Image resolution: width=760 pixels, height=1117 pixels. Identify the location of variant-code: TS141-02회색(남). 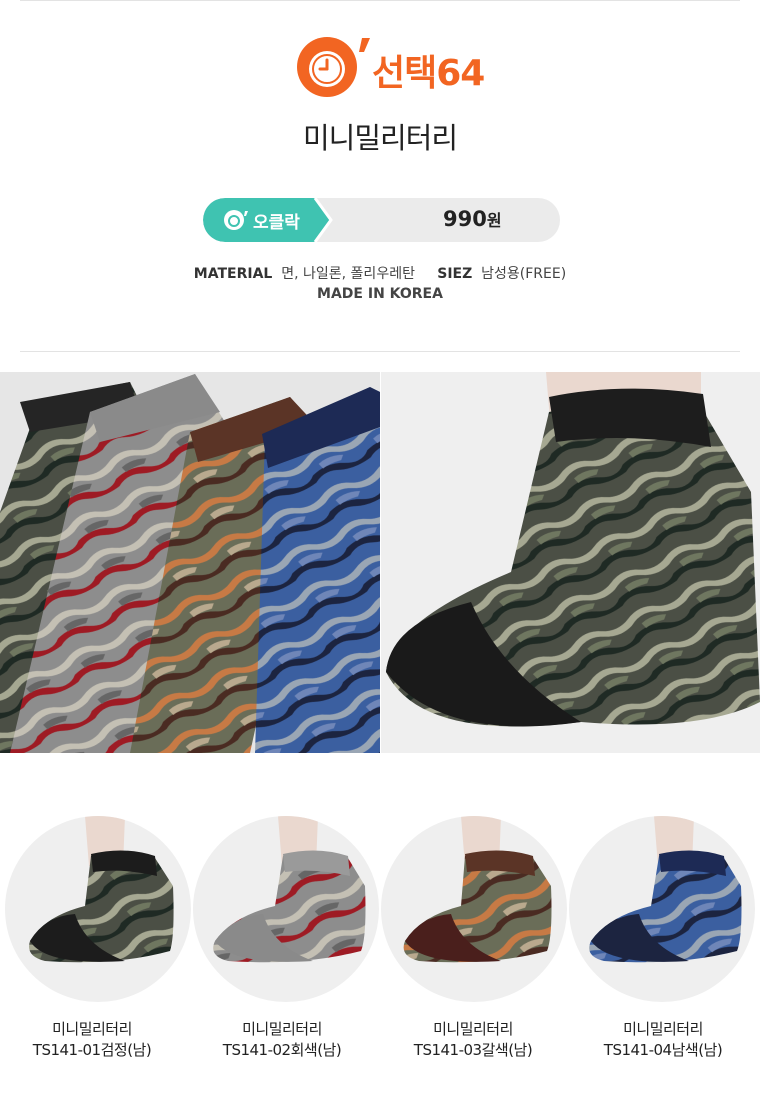
(282, 1050).